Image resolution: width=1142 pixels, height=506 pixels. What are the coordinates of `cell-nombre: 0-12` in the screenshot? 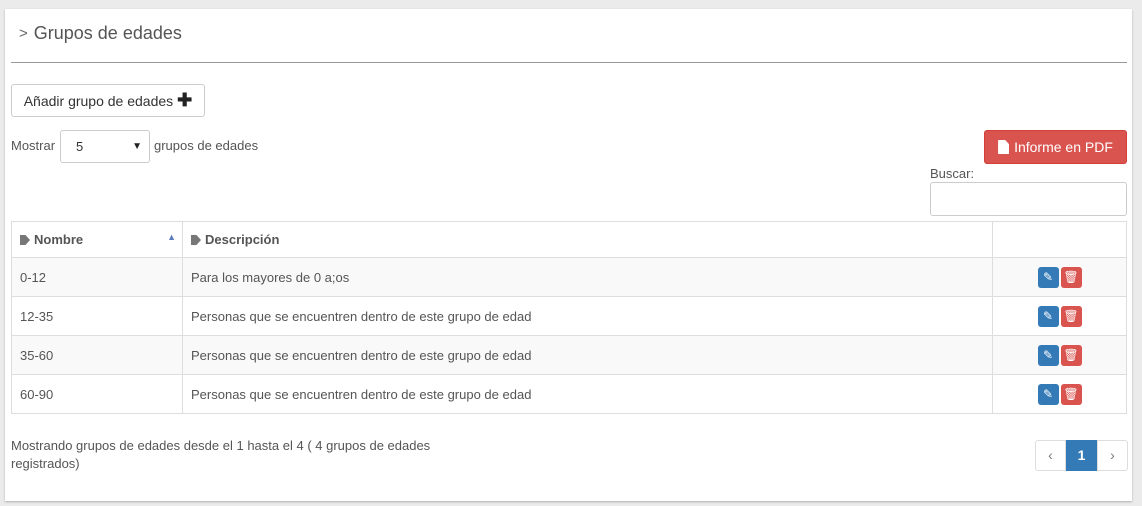 It's located at (97, 277).